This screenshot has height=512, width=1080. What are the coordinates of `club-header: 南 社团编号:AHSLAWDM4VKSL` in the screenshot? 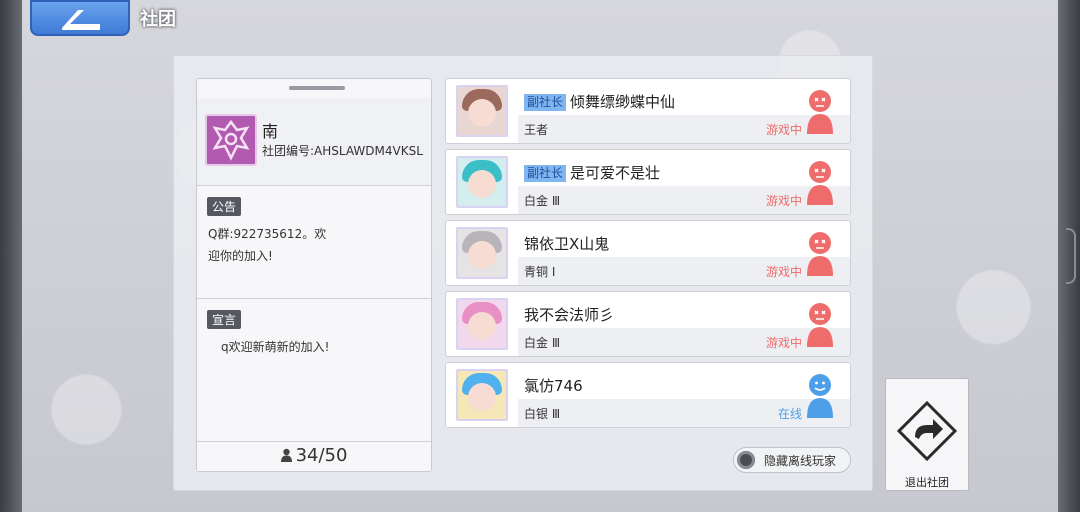 It's located at (314, 142).